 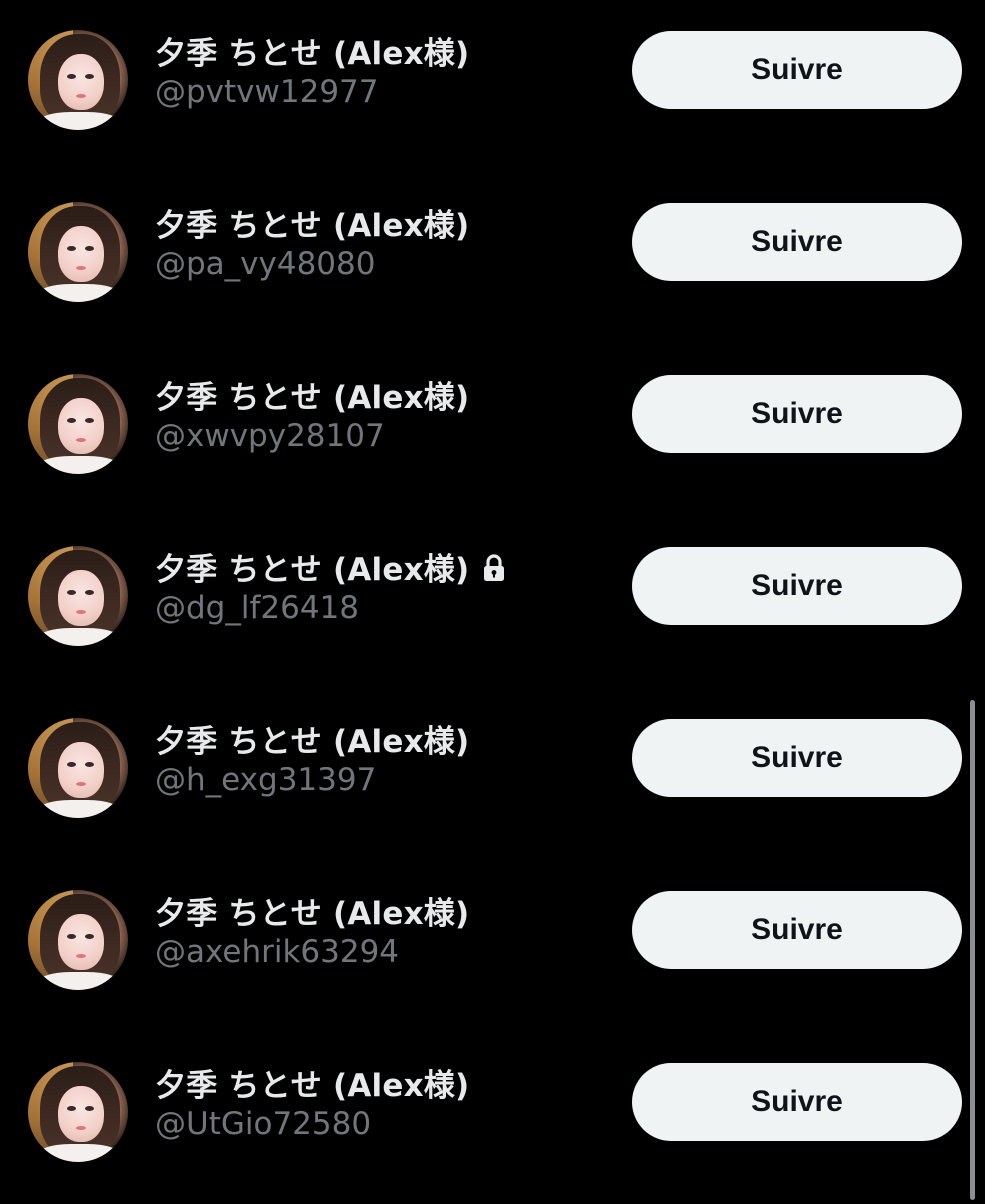 What do you see at coordinates (487, 430) in the screenshot?
I see `user-row: 夕季 ちとせ (Alex様) @xwvpy28107 Suivre` at bounding box center [487, 430].